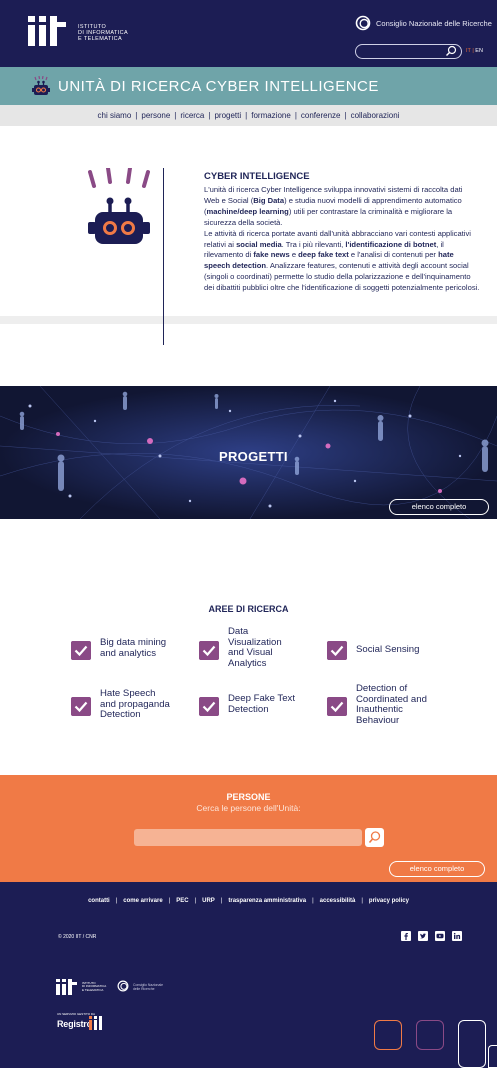  Describe the element at coordinates (434, 23) in the screenshot. I see `cnr-link: Consiglio Nazionale delle Ricerche` at that location.